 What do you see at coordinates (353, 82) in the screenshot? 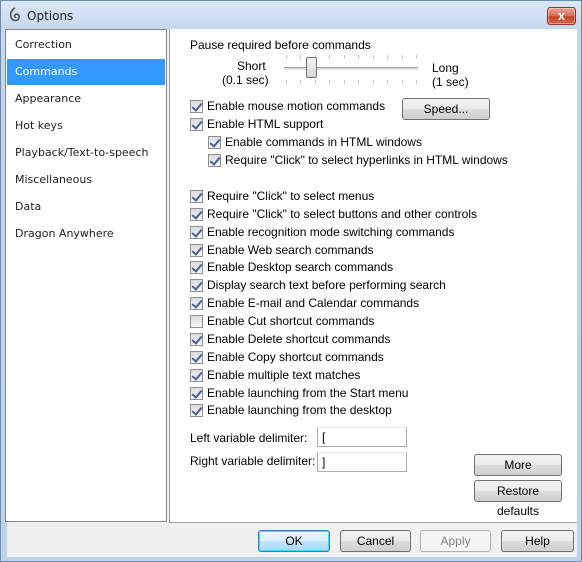
I see `slider-ticks-bottom` at bounding box center [353, 82].